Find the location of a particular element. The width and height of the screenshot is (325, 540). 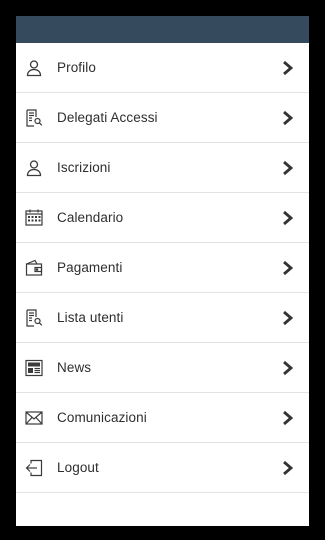

menu-item-iscrizioni: Iscrizioni is located at coordinates (162, 168).